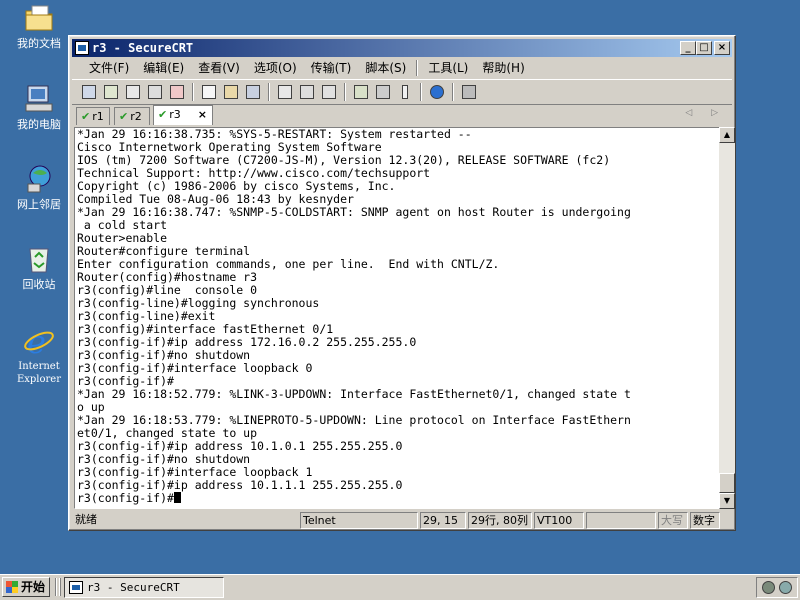 Image resolution: width=800 pixels, height=600 pixels. Describe the element at coordinates (163, 68) in the screenshot. I see `menu-edit: 编辑(E)` at that location.